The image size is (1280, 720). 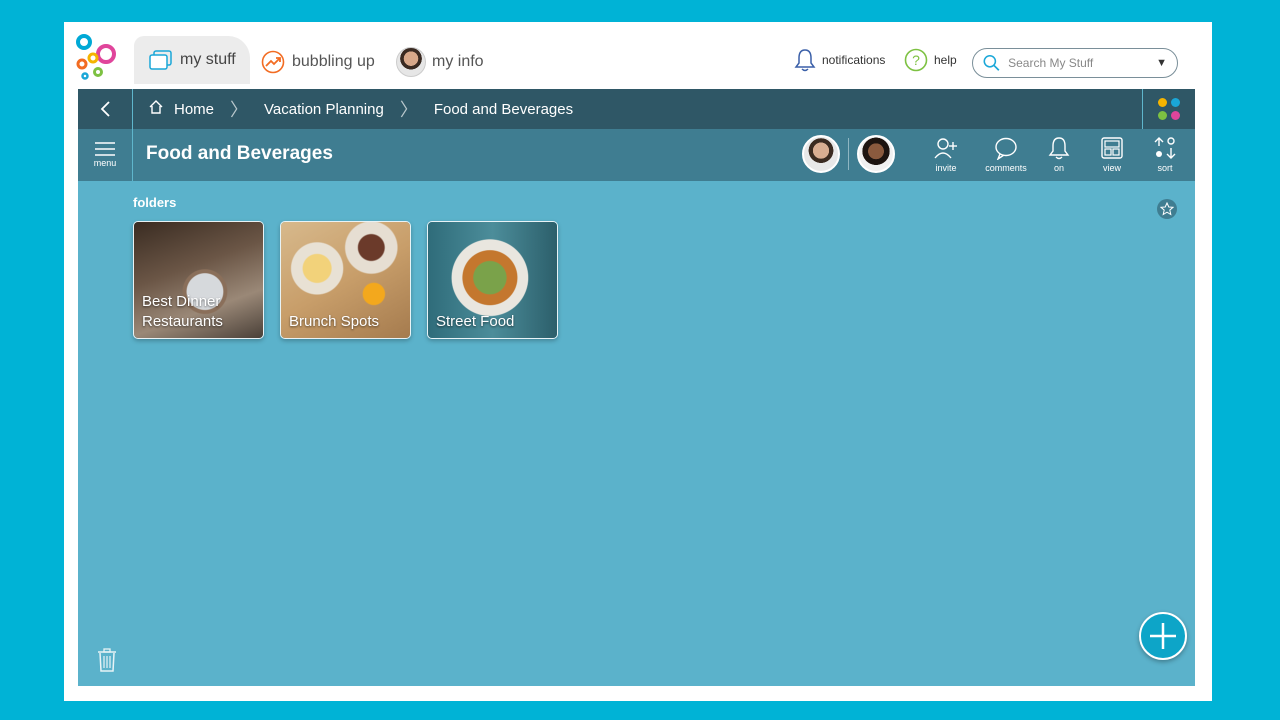 What do you see at coordinates (333, 61) in the screenshot?
I see `tab-label: bubbling up` at bounding box center [333, 61].